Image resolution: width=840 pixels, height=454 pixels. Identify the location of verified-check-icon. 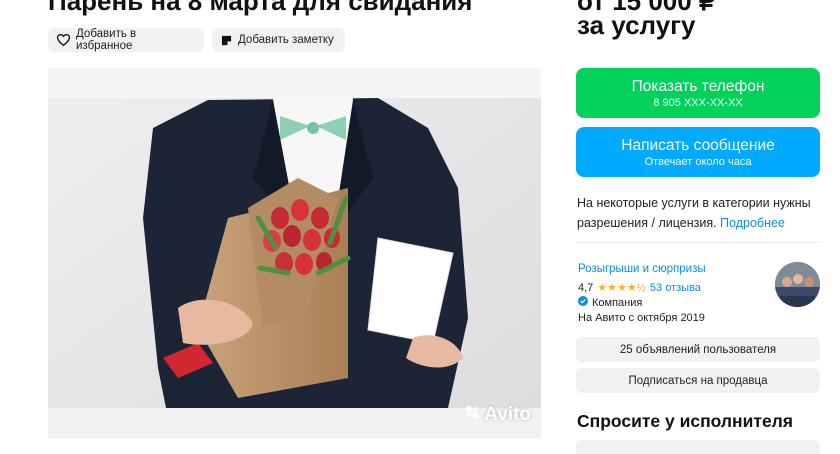
(583, 302).